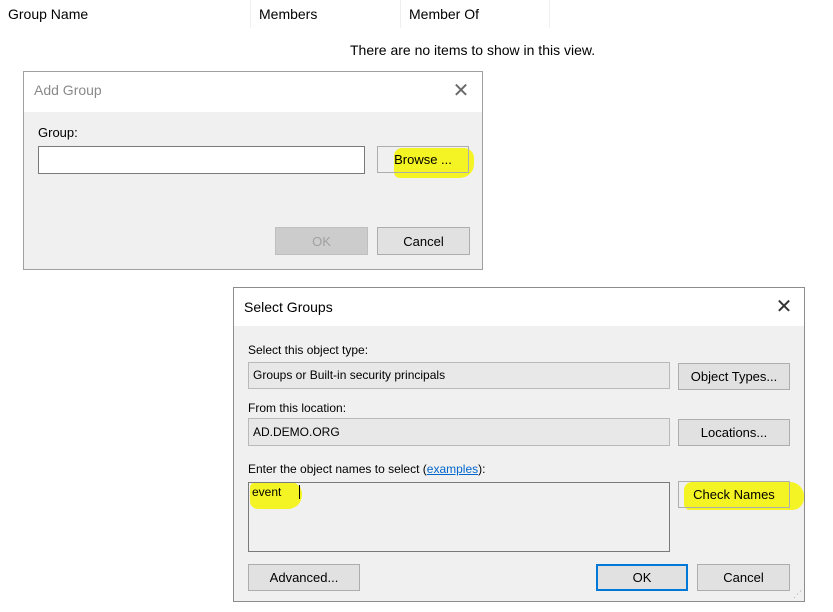  What do you see at coordinates (452, 469) in the screenshot?
I see `examples-link: examples` at bounding box center [452, 469].